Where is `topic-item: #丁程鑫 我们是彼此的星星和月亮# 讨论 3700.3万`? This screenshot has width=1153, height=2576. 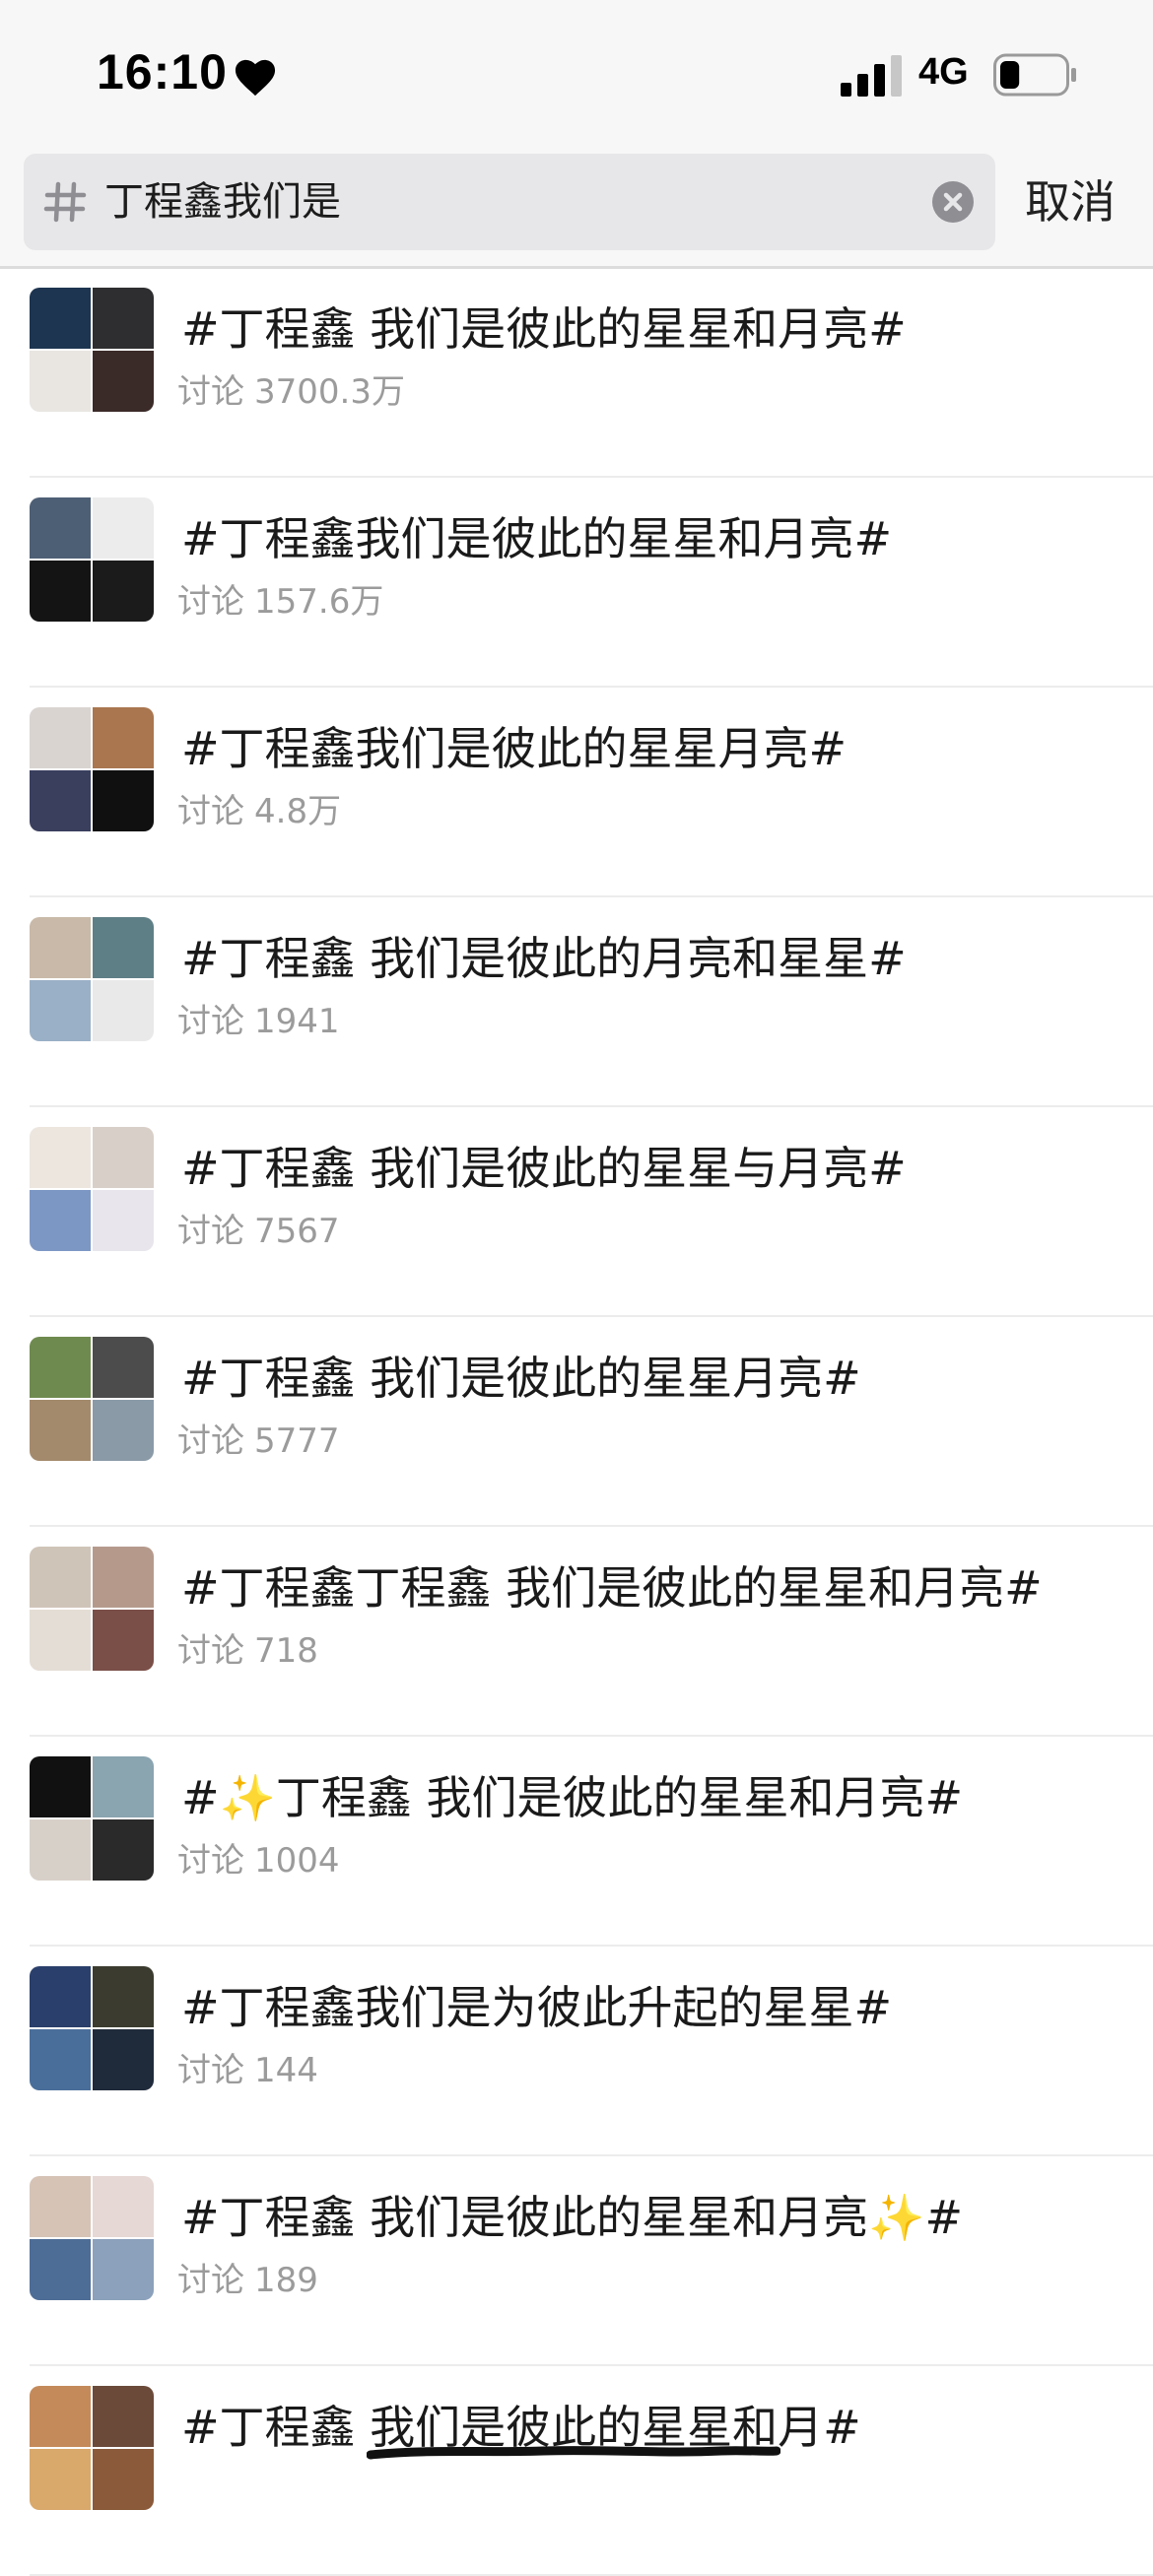 topic-item: #丁程鑫 我们是彼此的星星和月亮# 讨论 3700.3万 is located at coordinates (576, 373).